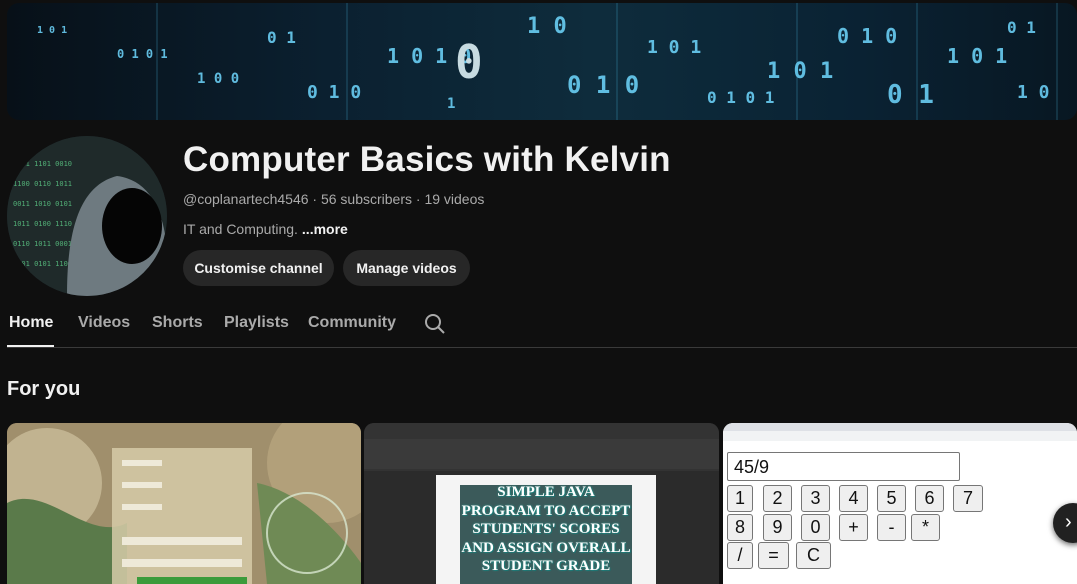 This screenshot has width=1077, height=584. What do you see at coordinates (218, 79) in the screenshot?
I see `svg-text: 1 0 0` at bounding box center [218, 79].